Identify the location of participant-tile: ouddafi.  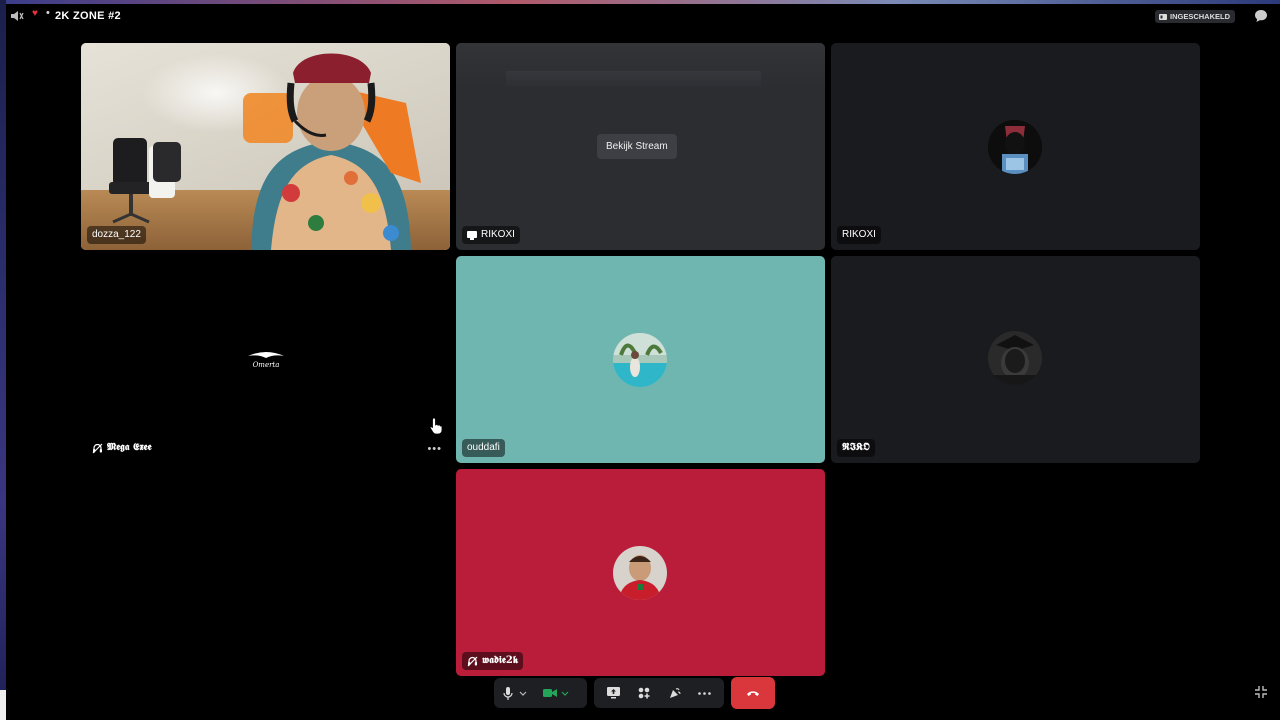
(640, 359).